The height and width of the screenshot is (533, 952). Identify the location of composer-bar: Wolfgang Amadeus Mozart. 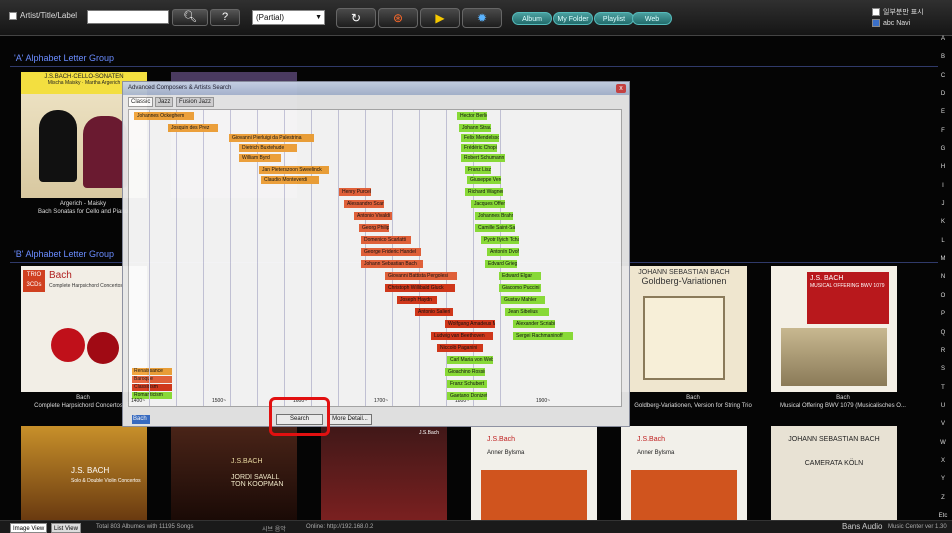
(470, 324).